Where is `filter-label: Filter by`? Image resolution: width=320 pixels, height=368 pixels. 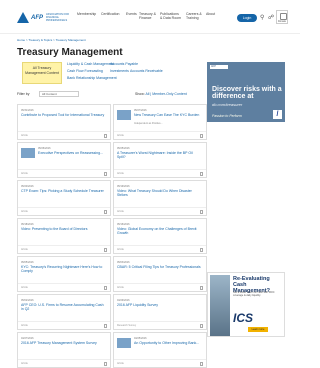 filter-label: Filter by is located at coordinates (23, 94).